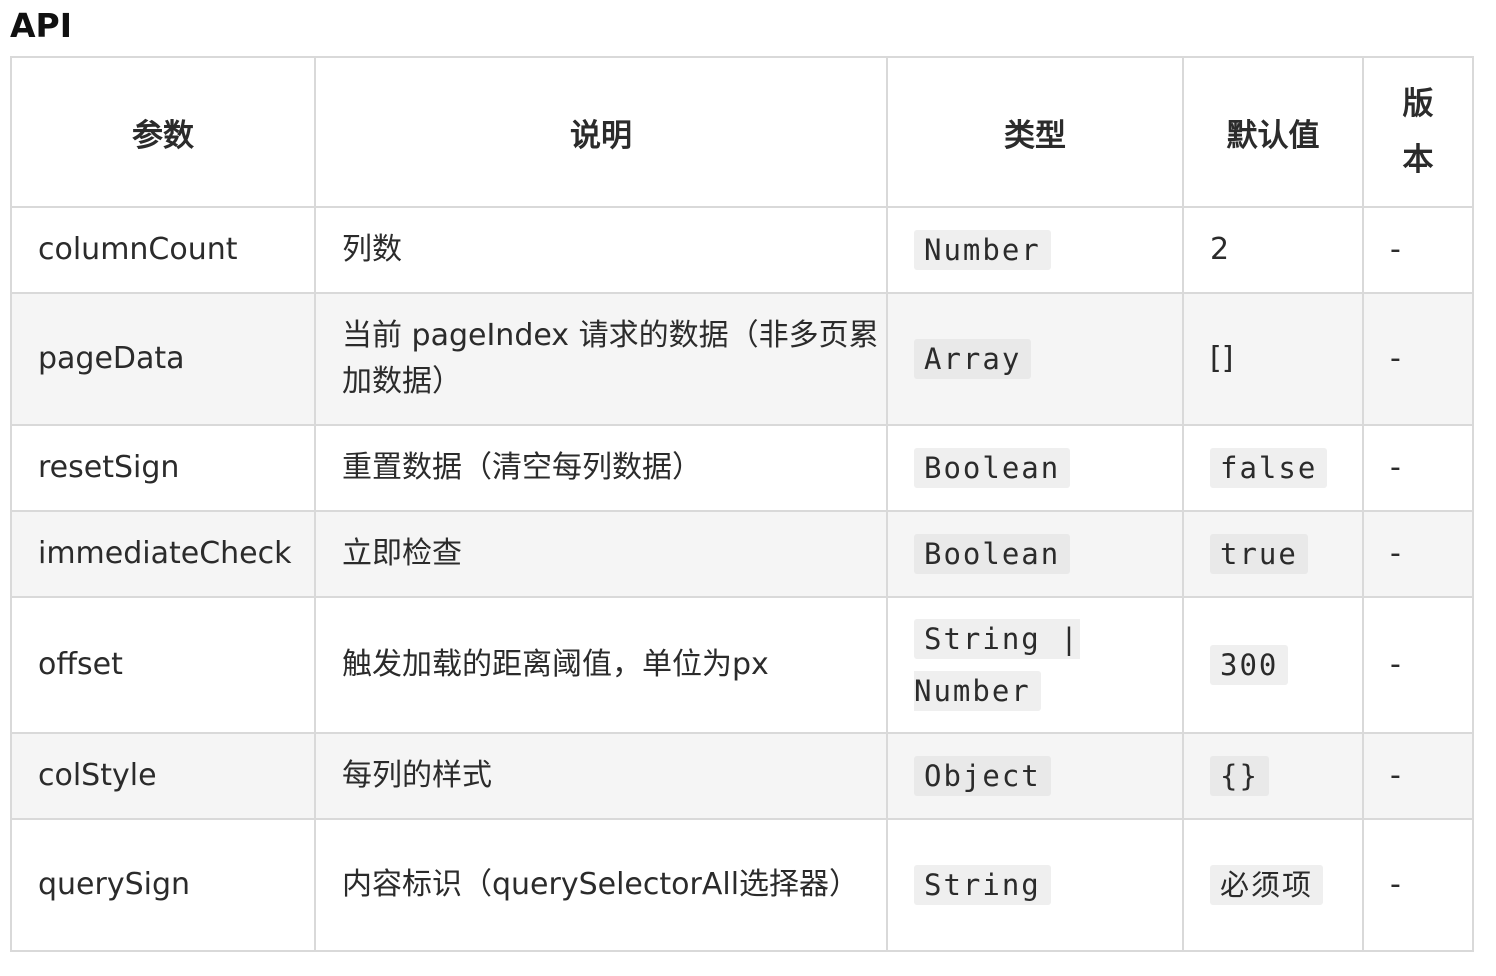 The height and width of the screenshot is (976, 1496). What do you see at coordinates (1035, 132) in the screenshot?
I see `header-type: 类型` at bounding box center [1035, 132].